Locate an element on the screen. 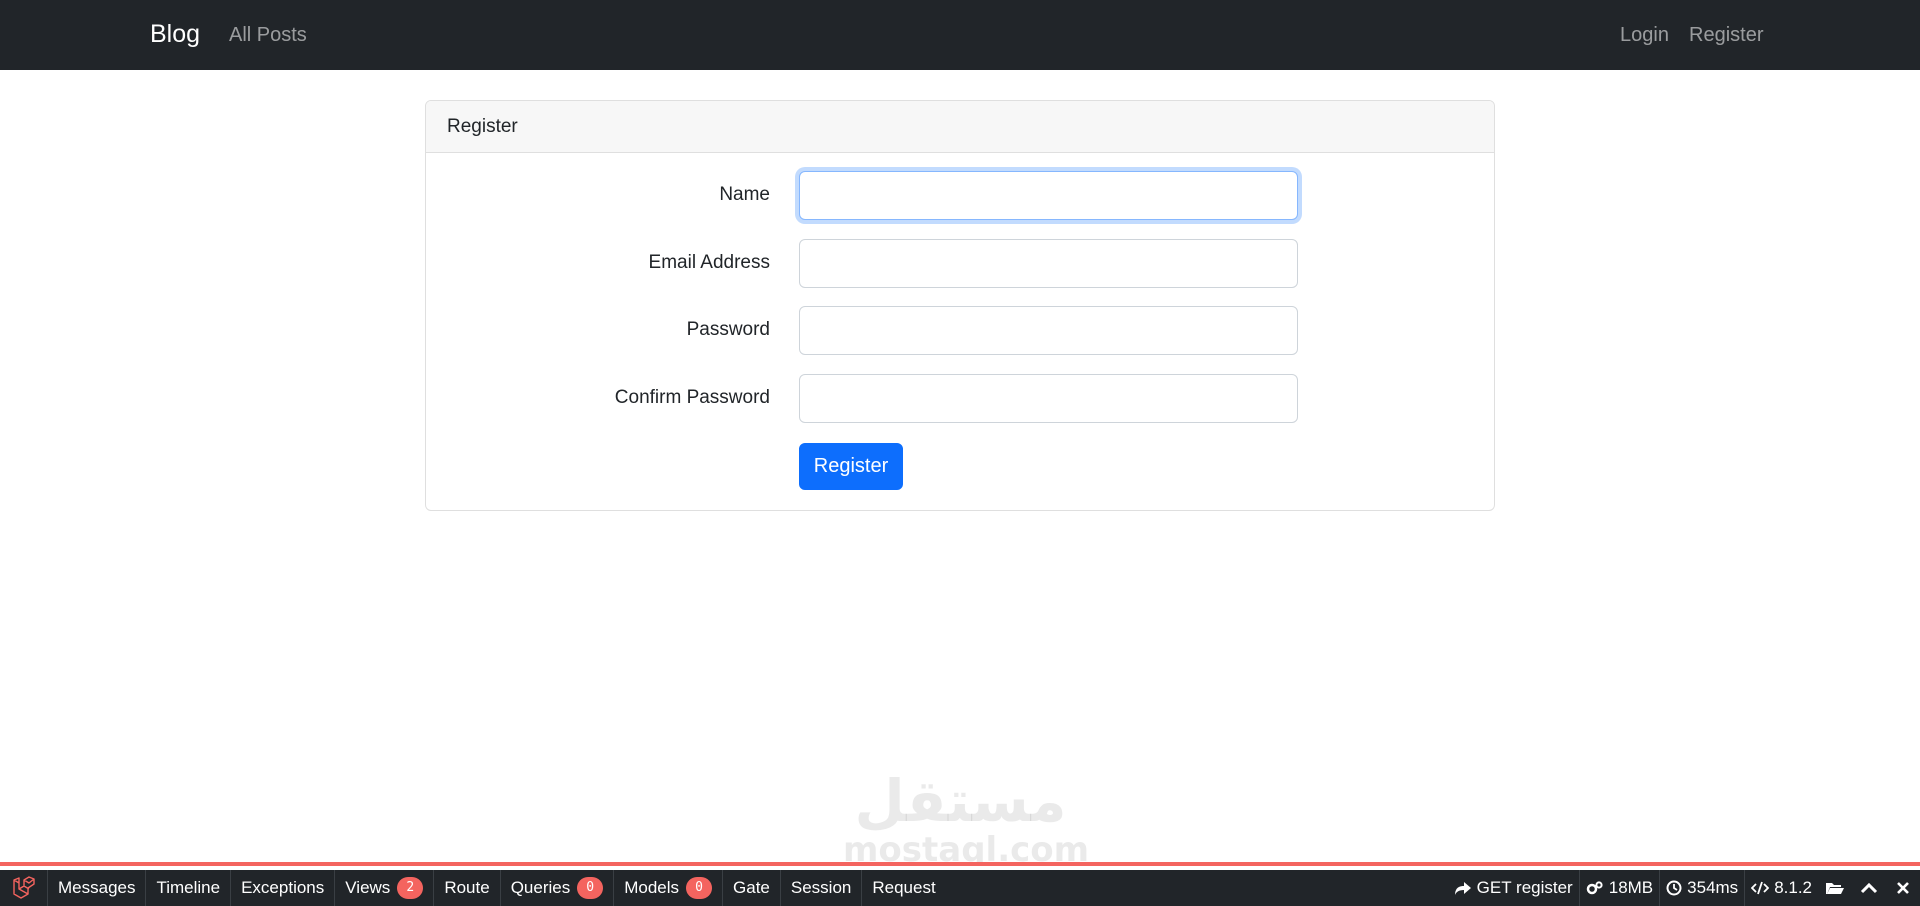  tab-label: Session is located at coordinates (821, 887).